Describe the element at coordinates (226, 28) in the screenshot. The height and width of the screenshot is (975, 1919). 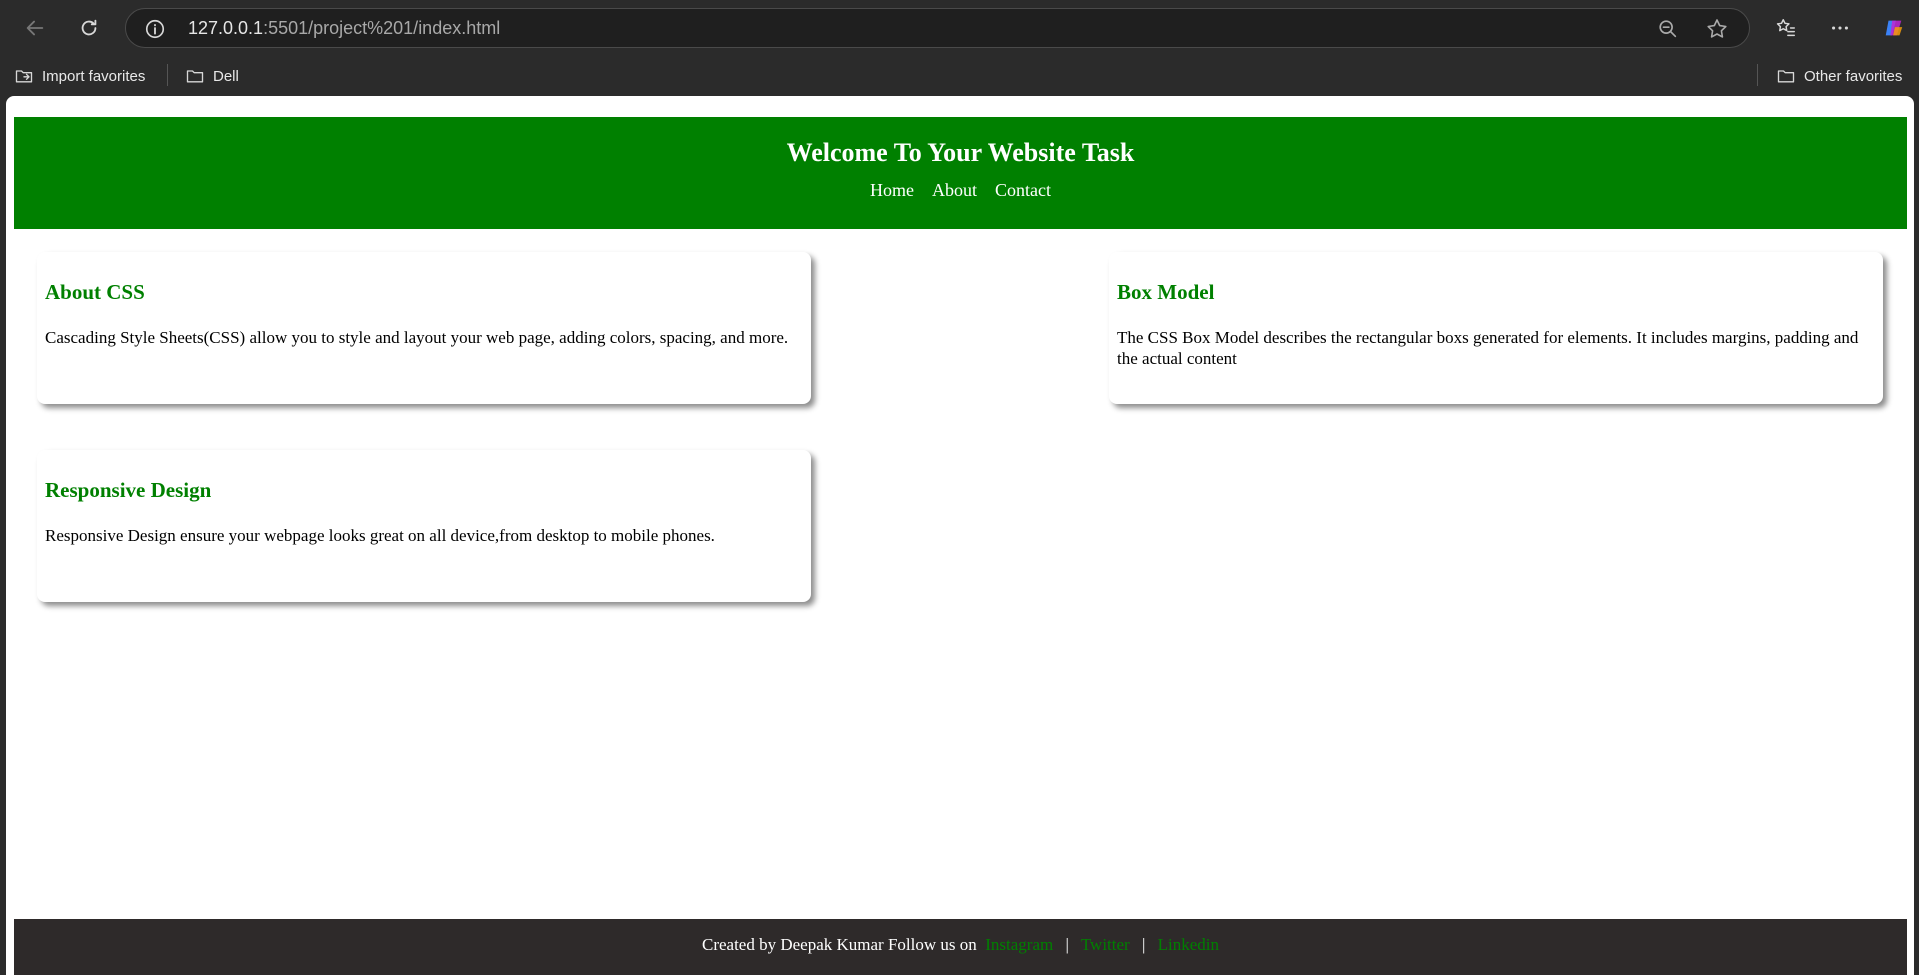
I see `url-host: 127.0.0.1` at that location.